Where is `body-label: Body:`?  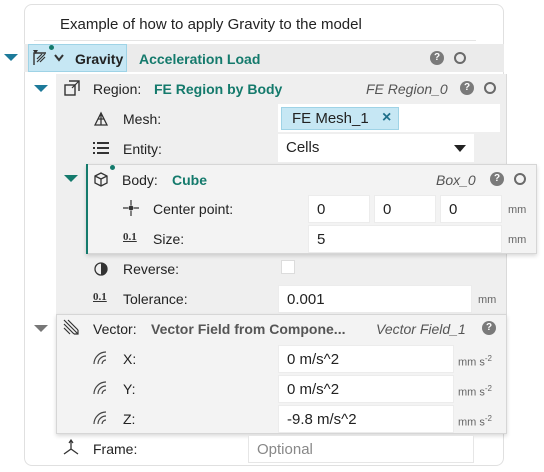
body-label: Body: is located at coordinates (140, 180).